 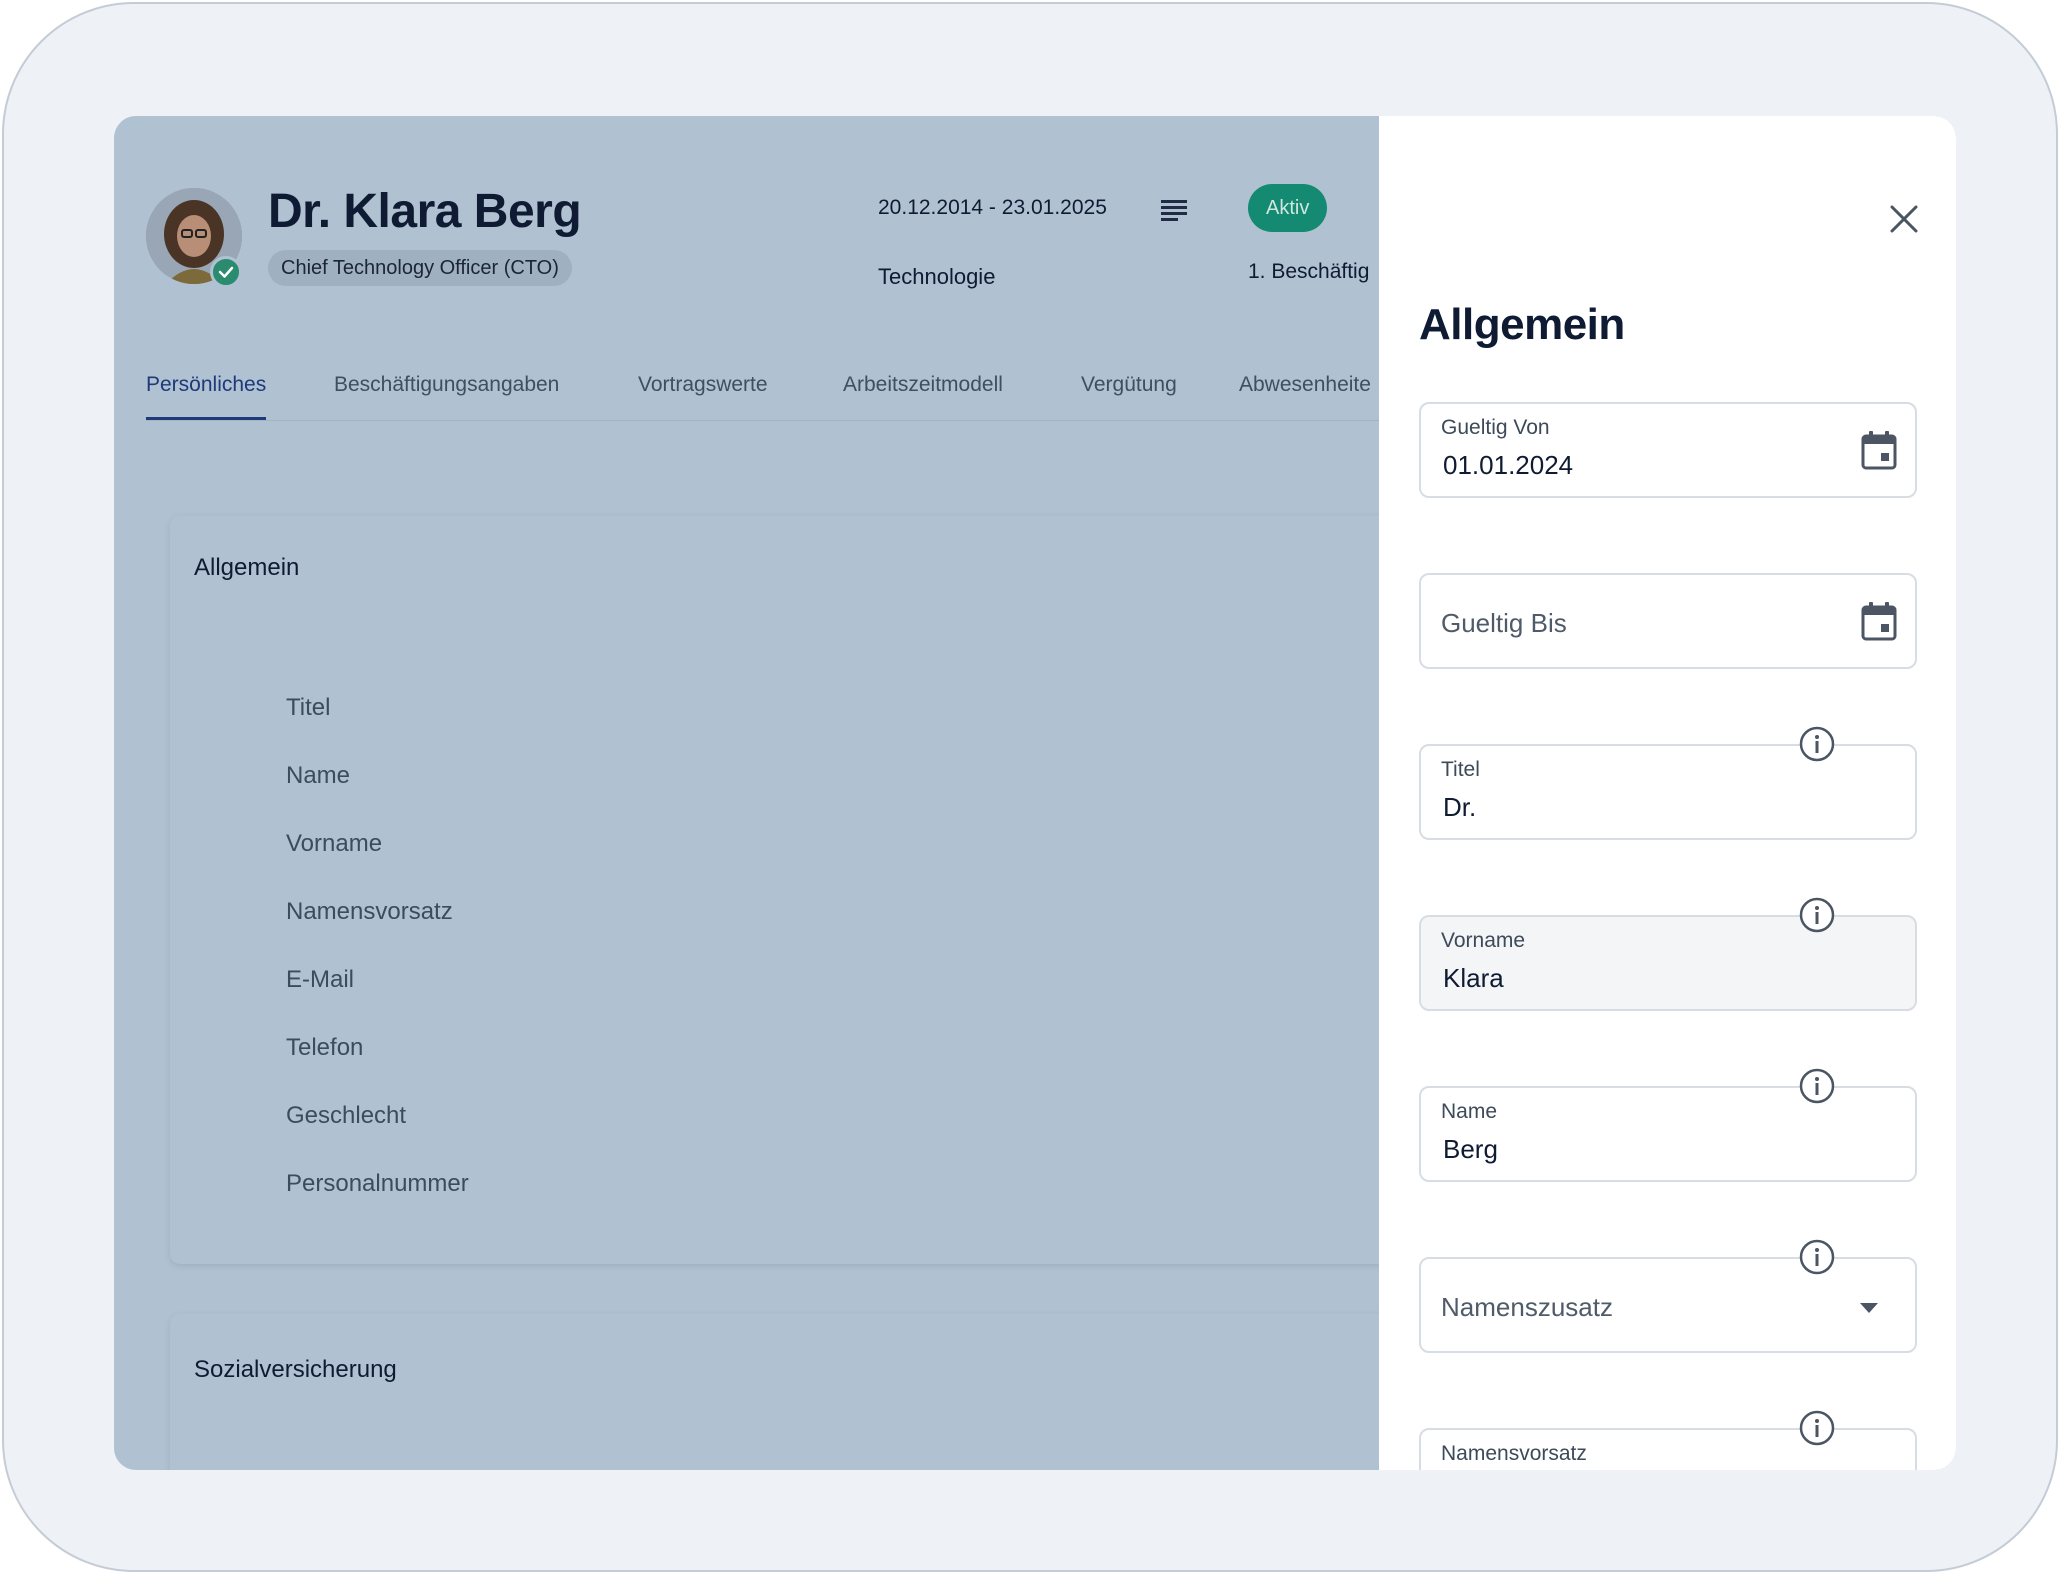 I want to click on field-label-name: Name, so click(x=318, y=775).